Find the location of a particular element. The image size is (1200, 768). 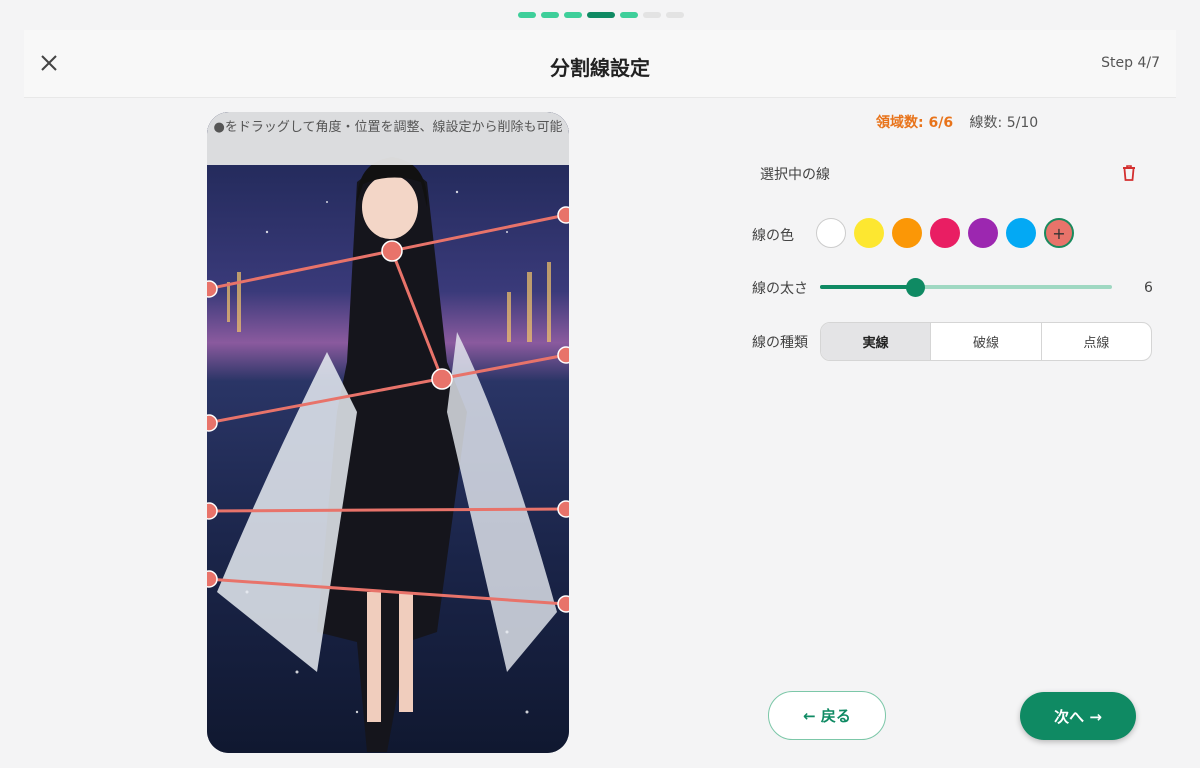

step-indicator: Step 4/7 is located at coordinates (1130, 63).